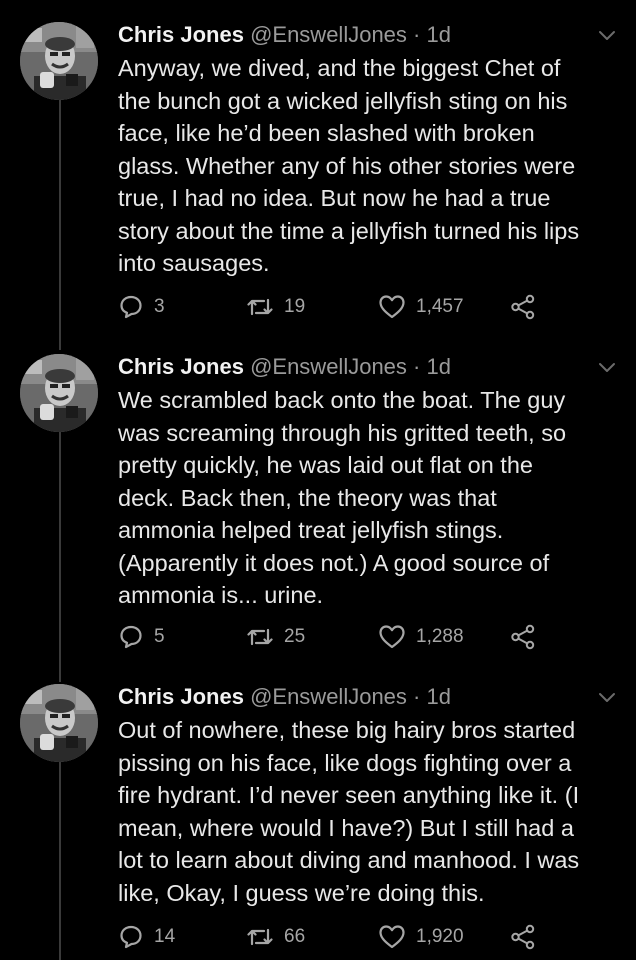 This screenshot has height=960, width=636. I want to click on reply-count: 5, so click(159, 636).